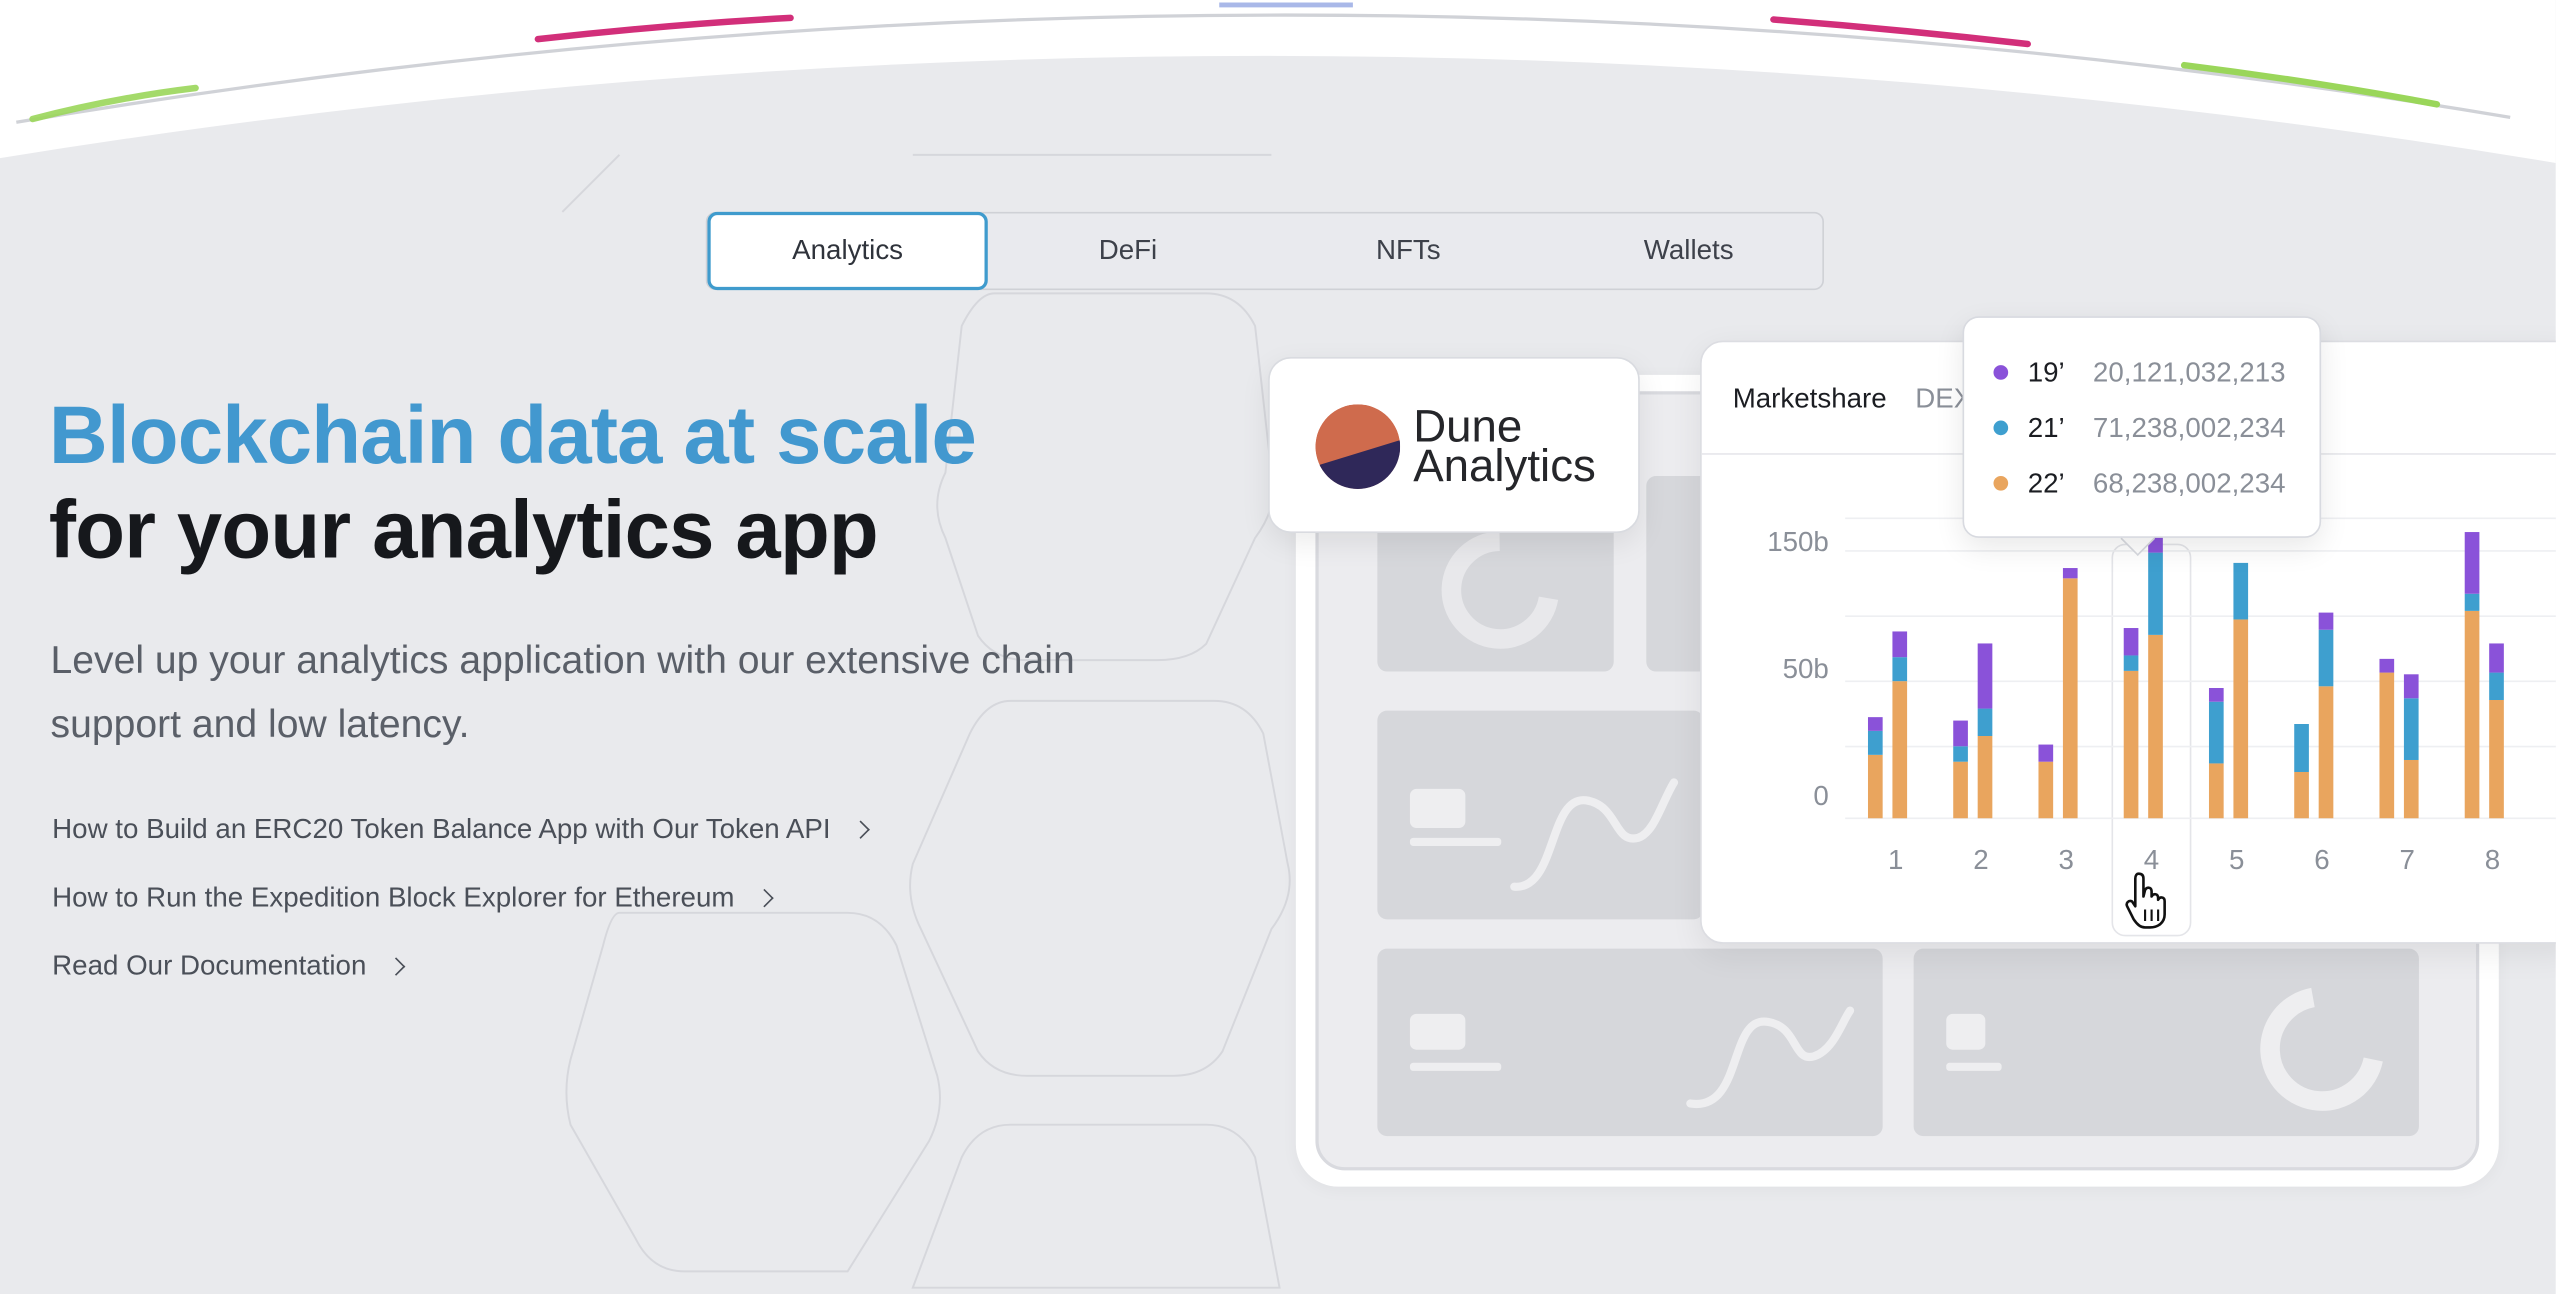 This screenshot has width=2556, height=1294. Describe the element at coordinates (1895, 859) in the screenshot. I see `x-tick-label: 1` at that location.